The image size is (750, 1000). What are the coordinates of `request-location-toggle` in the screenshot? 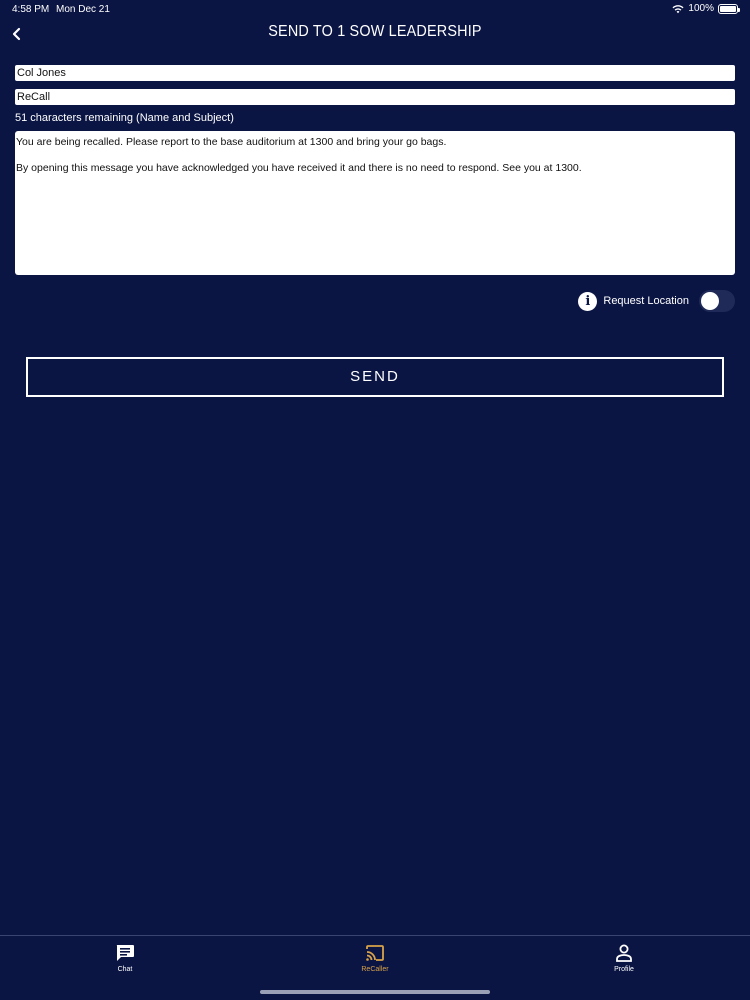 It's located at (717, 301).